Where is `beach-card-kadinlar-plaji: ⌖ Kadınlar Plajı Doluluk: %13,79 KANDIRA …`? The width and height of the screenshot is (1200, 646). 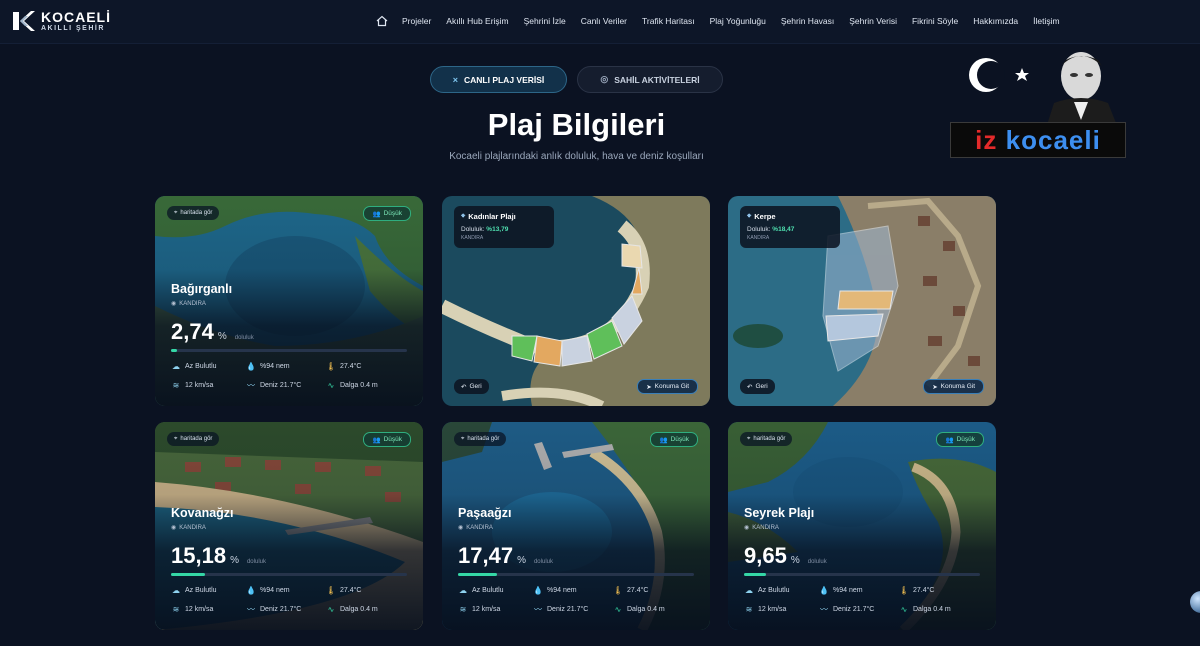
beach-card-kadinlar-plaji: ⌖ Kadınlar Plajı Doluluk: %13,79 KANDIRA … is located at coordinates (576, 301).